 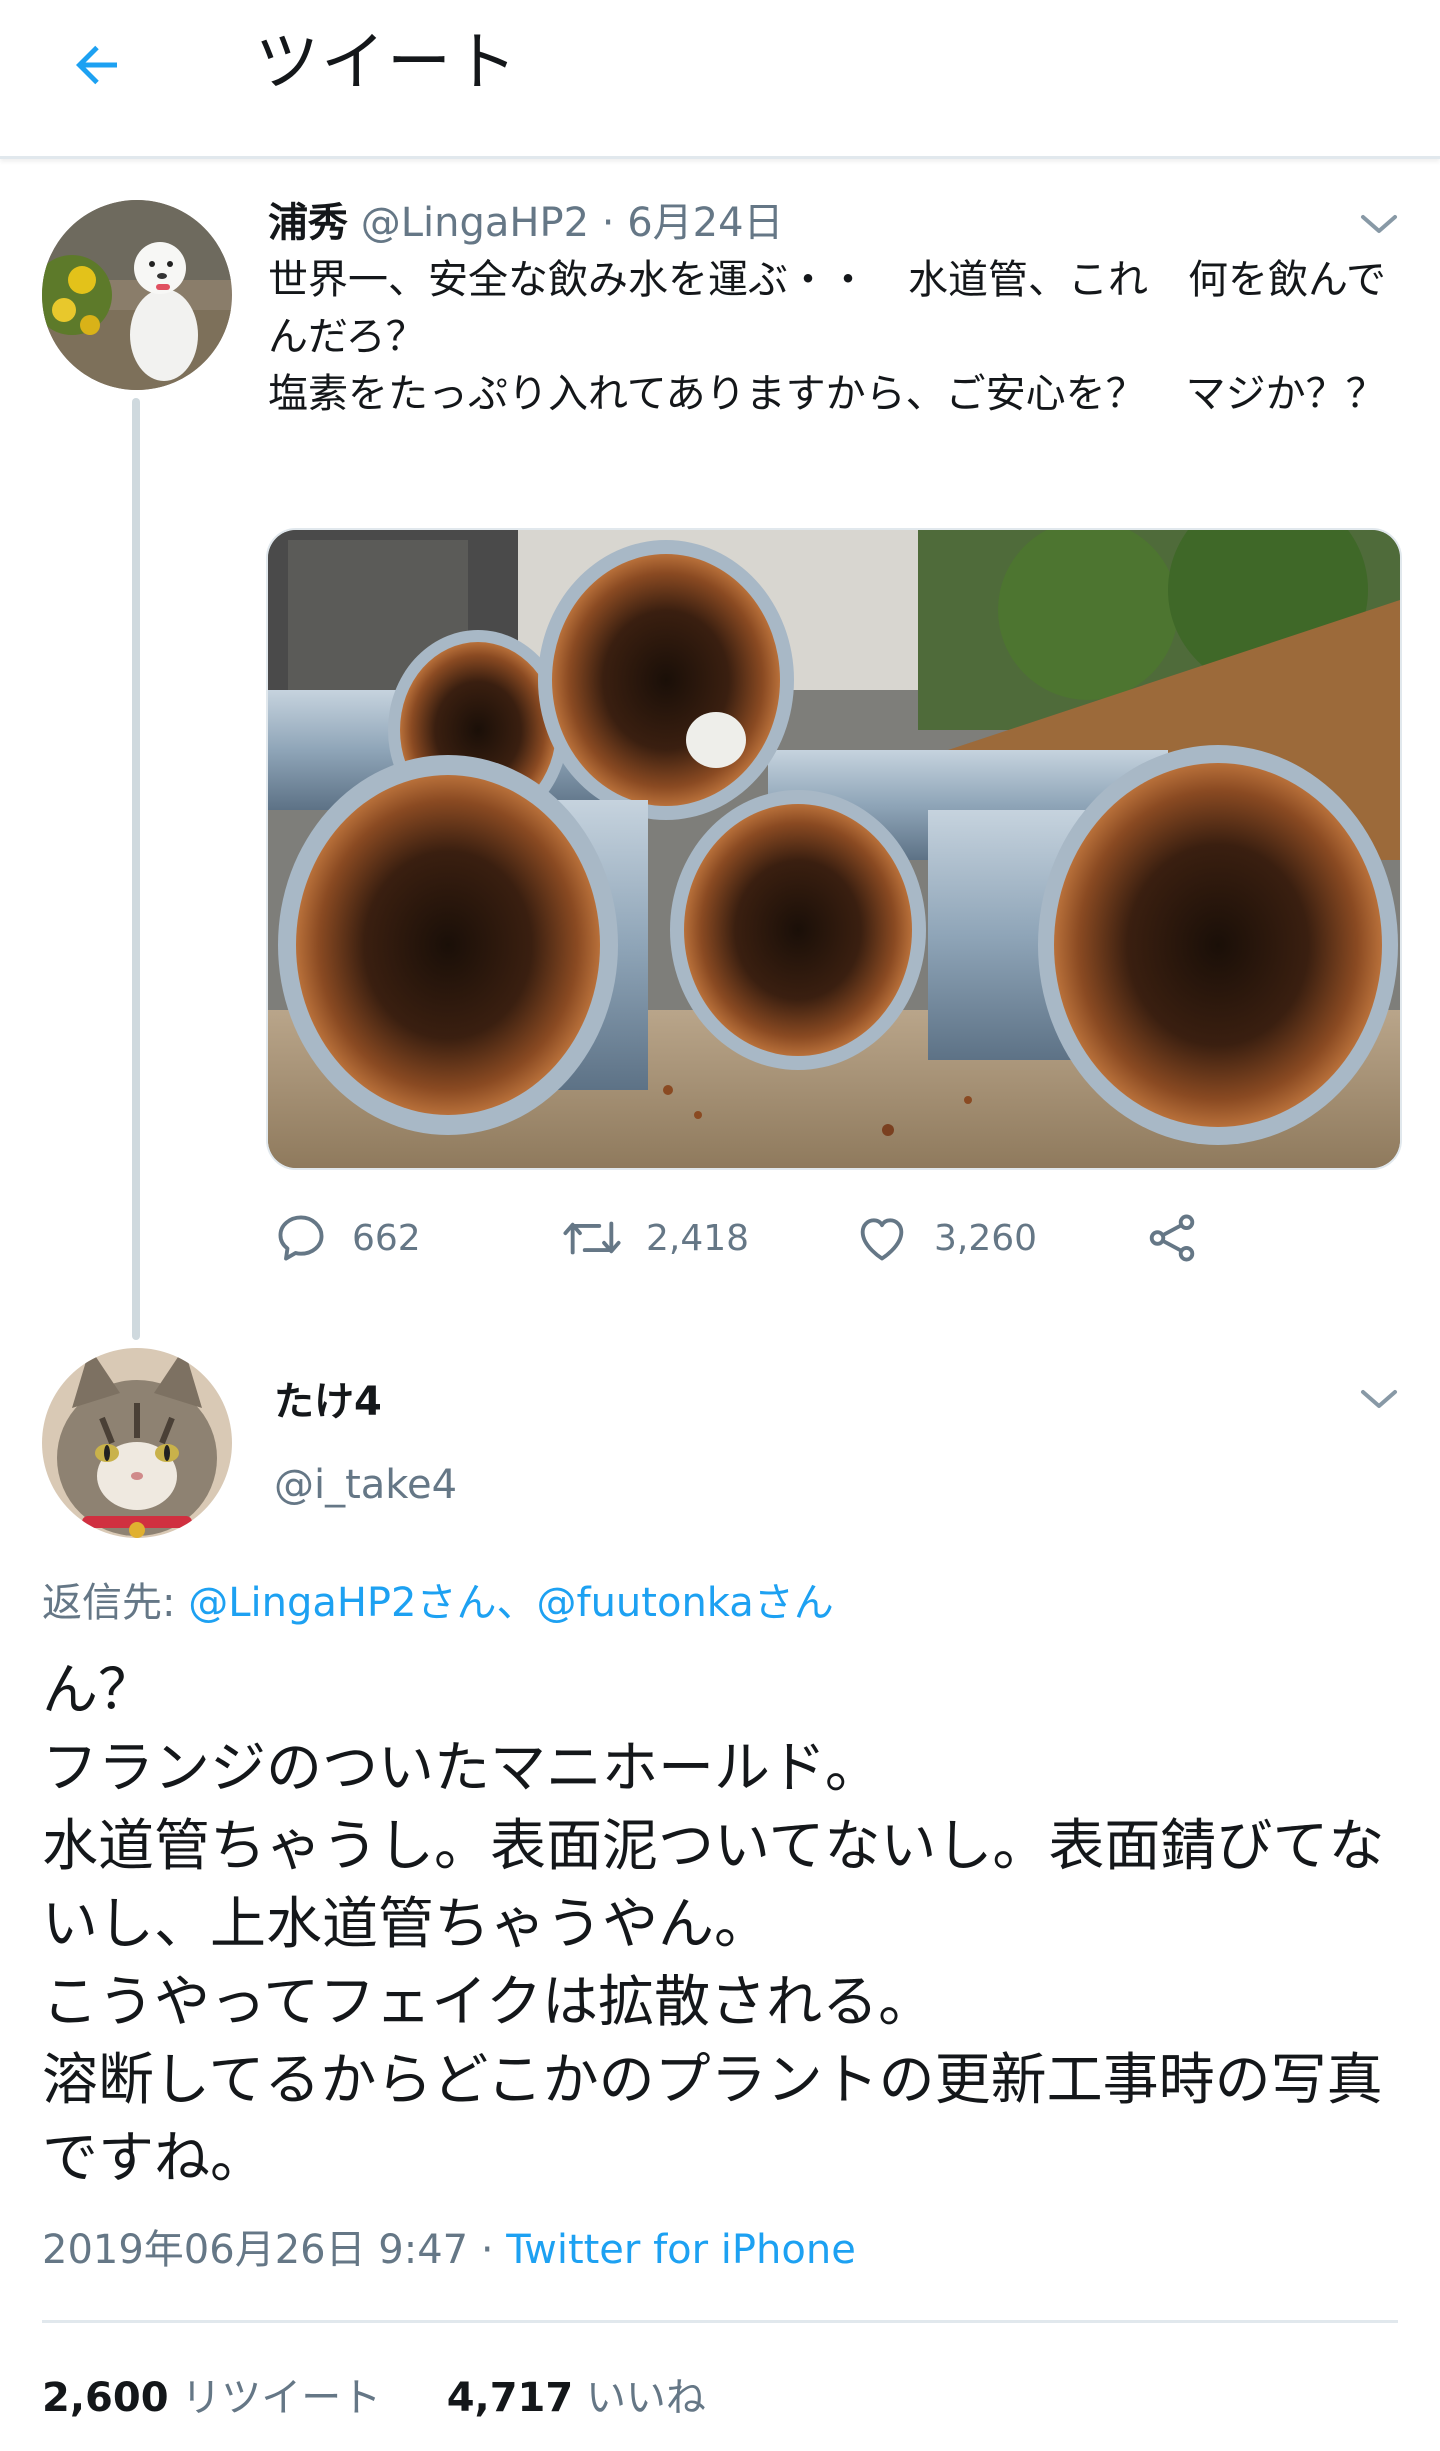 I want to click on avatar-cat-image, so click(x=137, y=1443).